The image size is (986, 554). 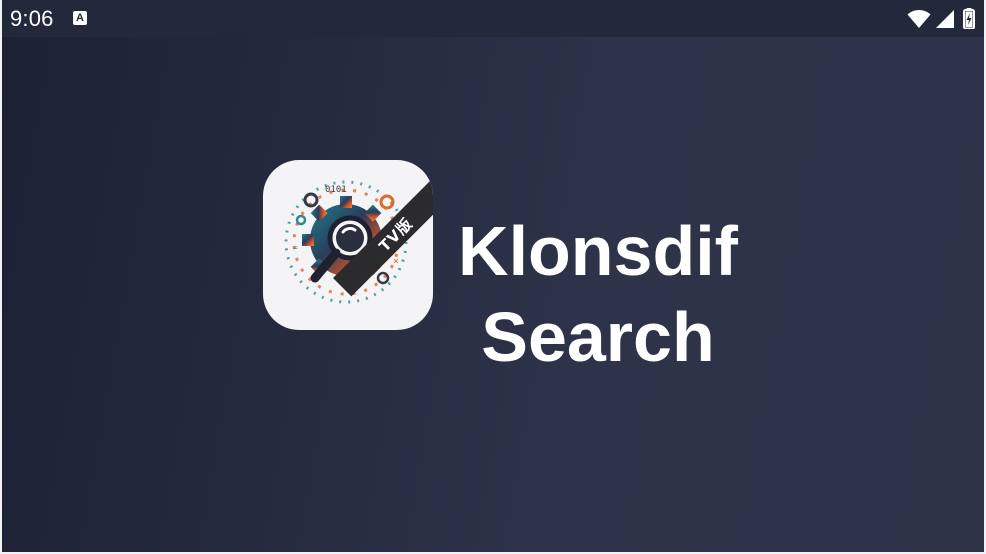 I want to click on status-bar: 9:06 A, so click(x=493, y=18).